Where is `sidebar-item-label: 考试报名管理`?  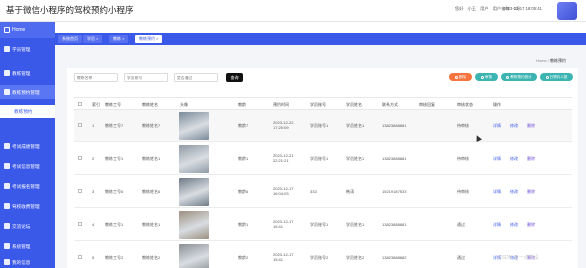
sidebar-item-label: 考试报名管理 is located at coordinates (26, 186).